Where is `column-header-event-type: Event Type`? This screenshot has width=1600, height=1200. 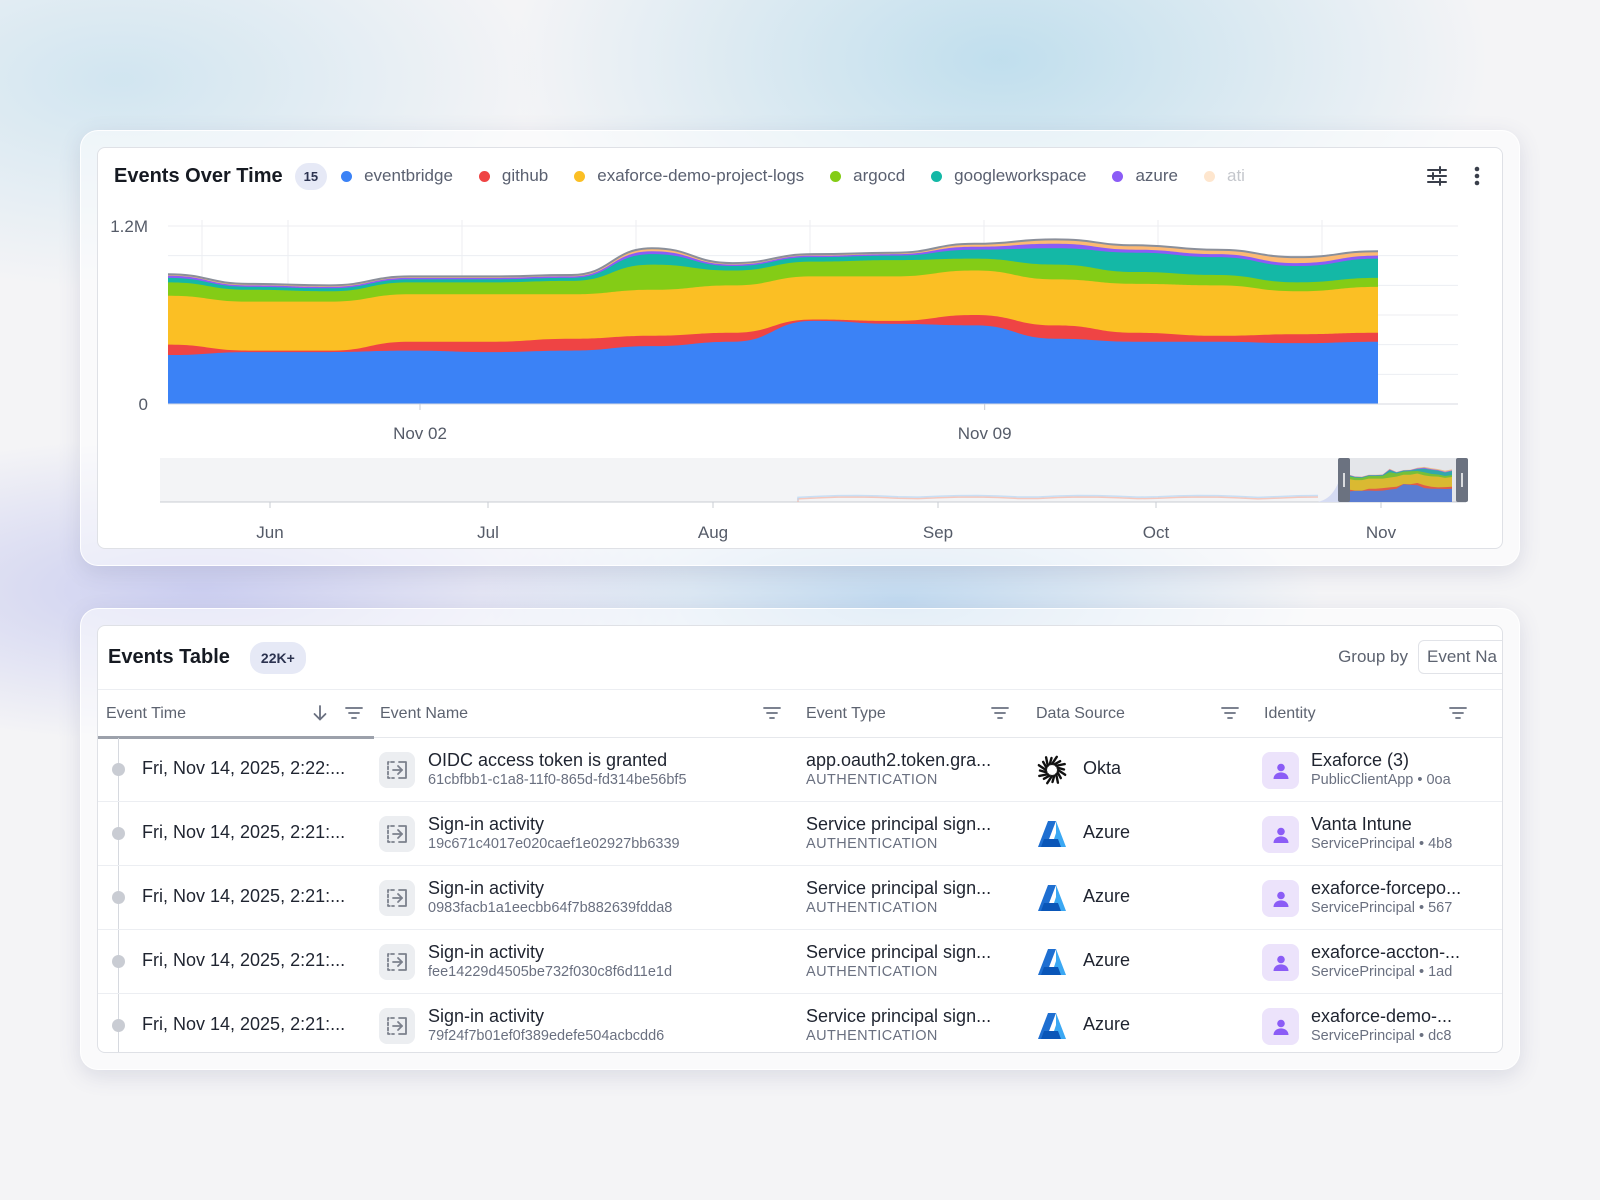 column-header-event-type: Event Type is located at coordinates (916, 714).